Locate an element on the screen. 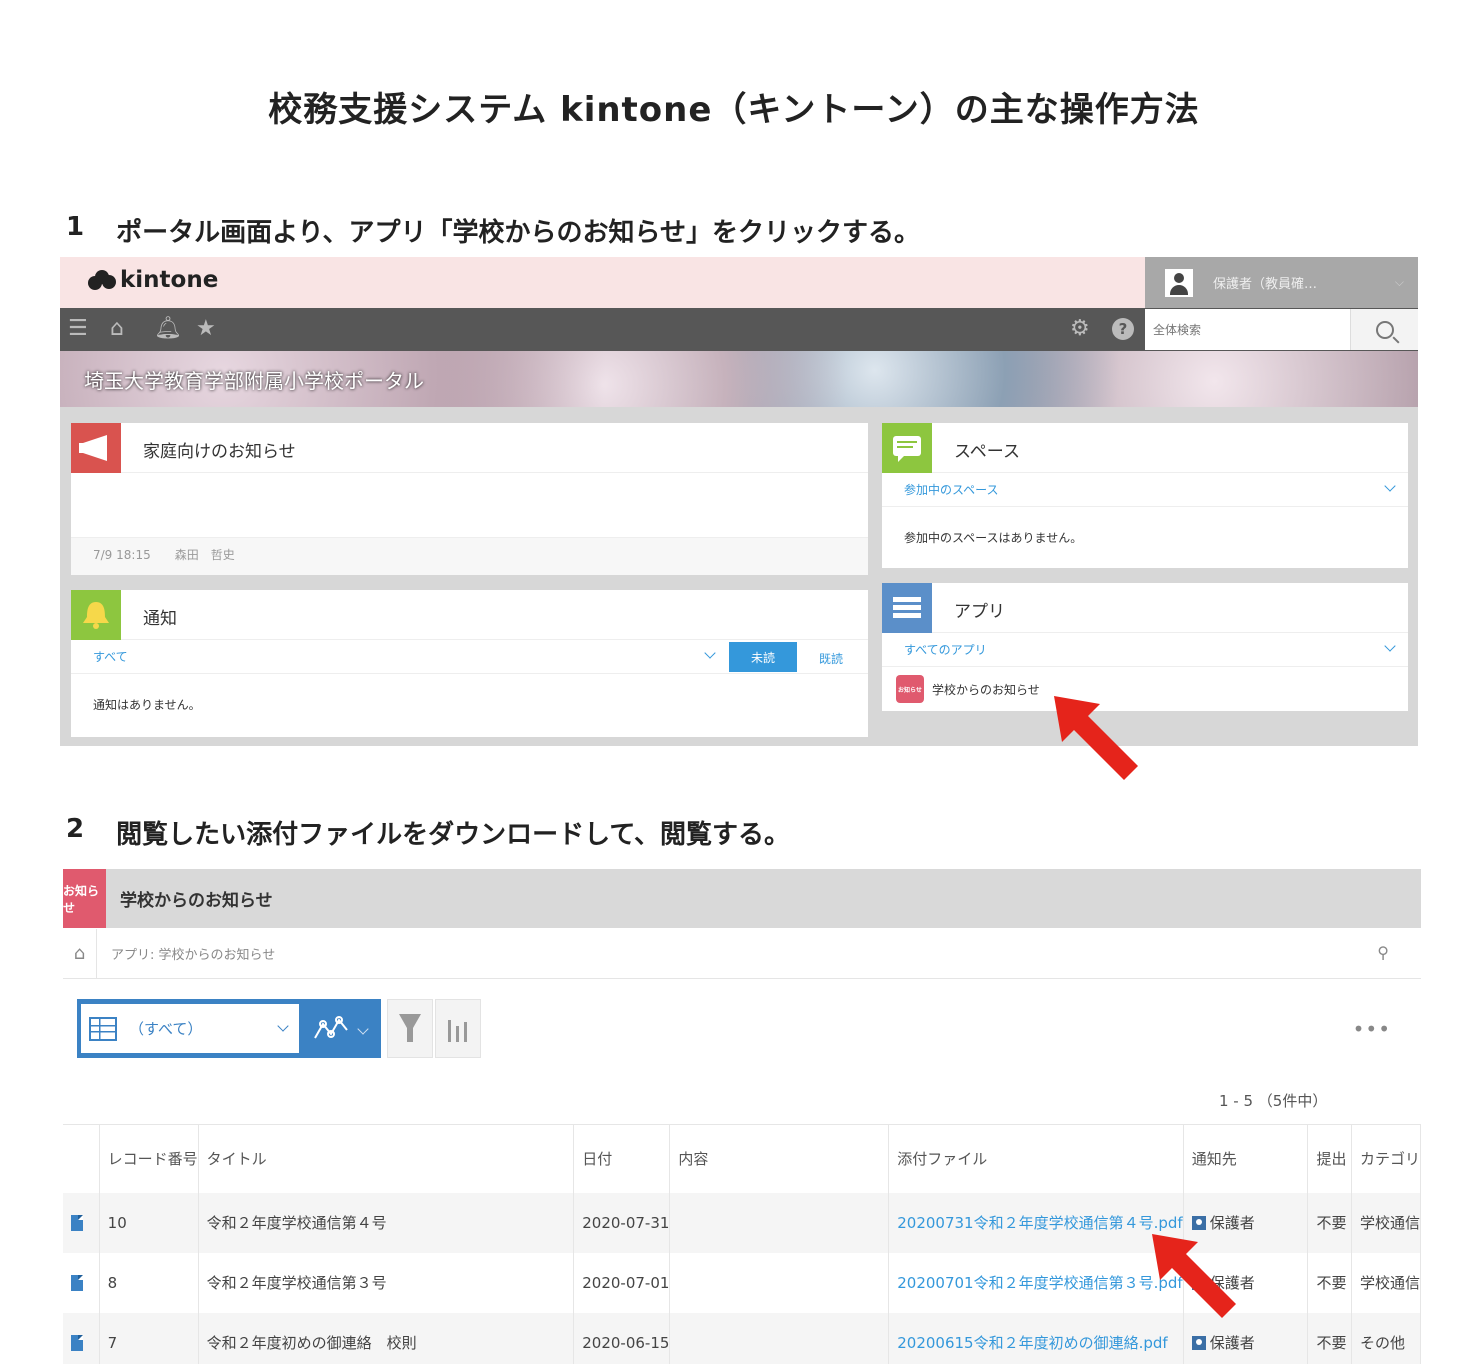 Image resolution: width=1468 pixels, height=1364 pixels. step-2-number: 2 is located at coordinates (75, 829).